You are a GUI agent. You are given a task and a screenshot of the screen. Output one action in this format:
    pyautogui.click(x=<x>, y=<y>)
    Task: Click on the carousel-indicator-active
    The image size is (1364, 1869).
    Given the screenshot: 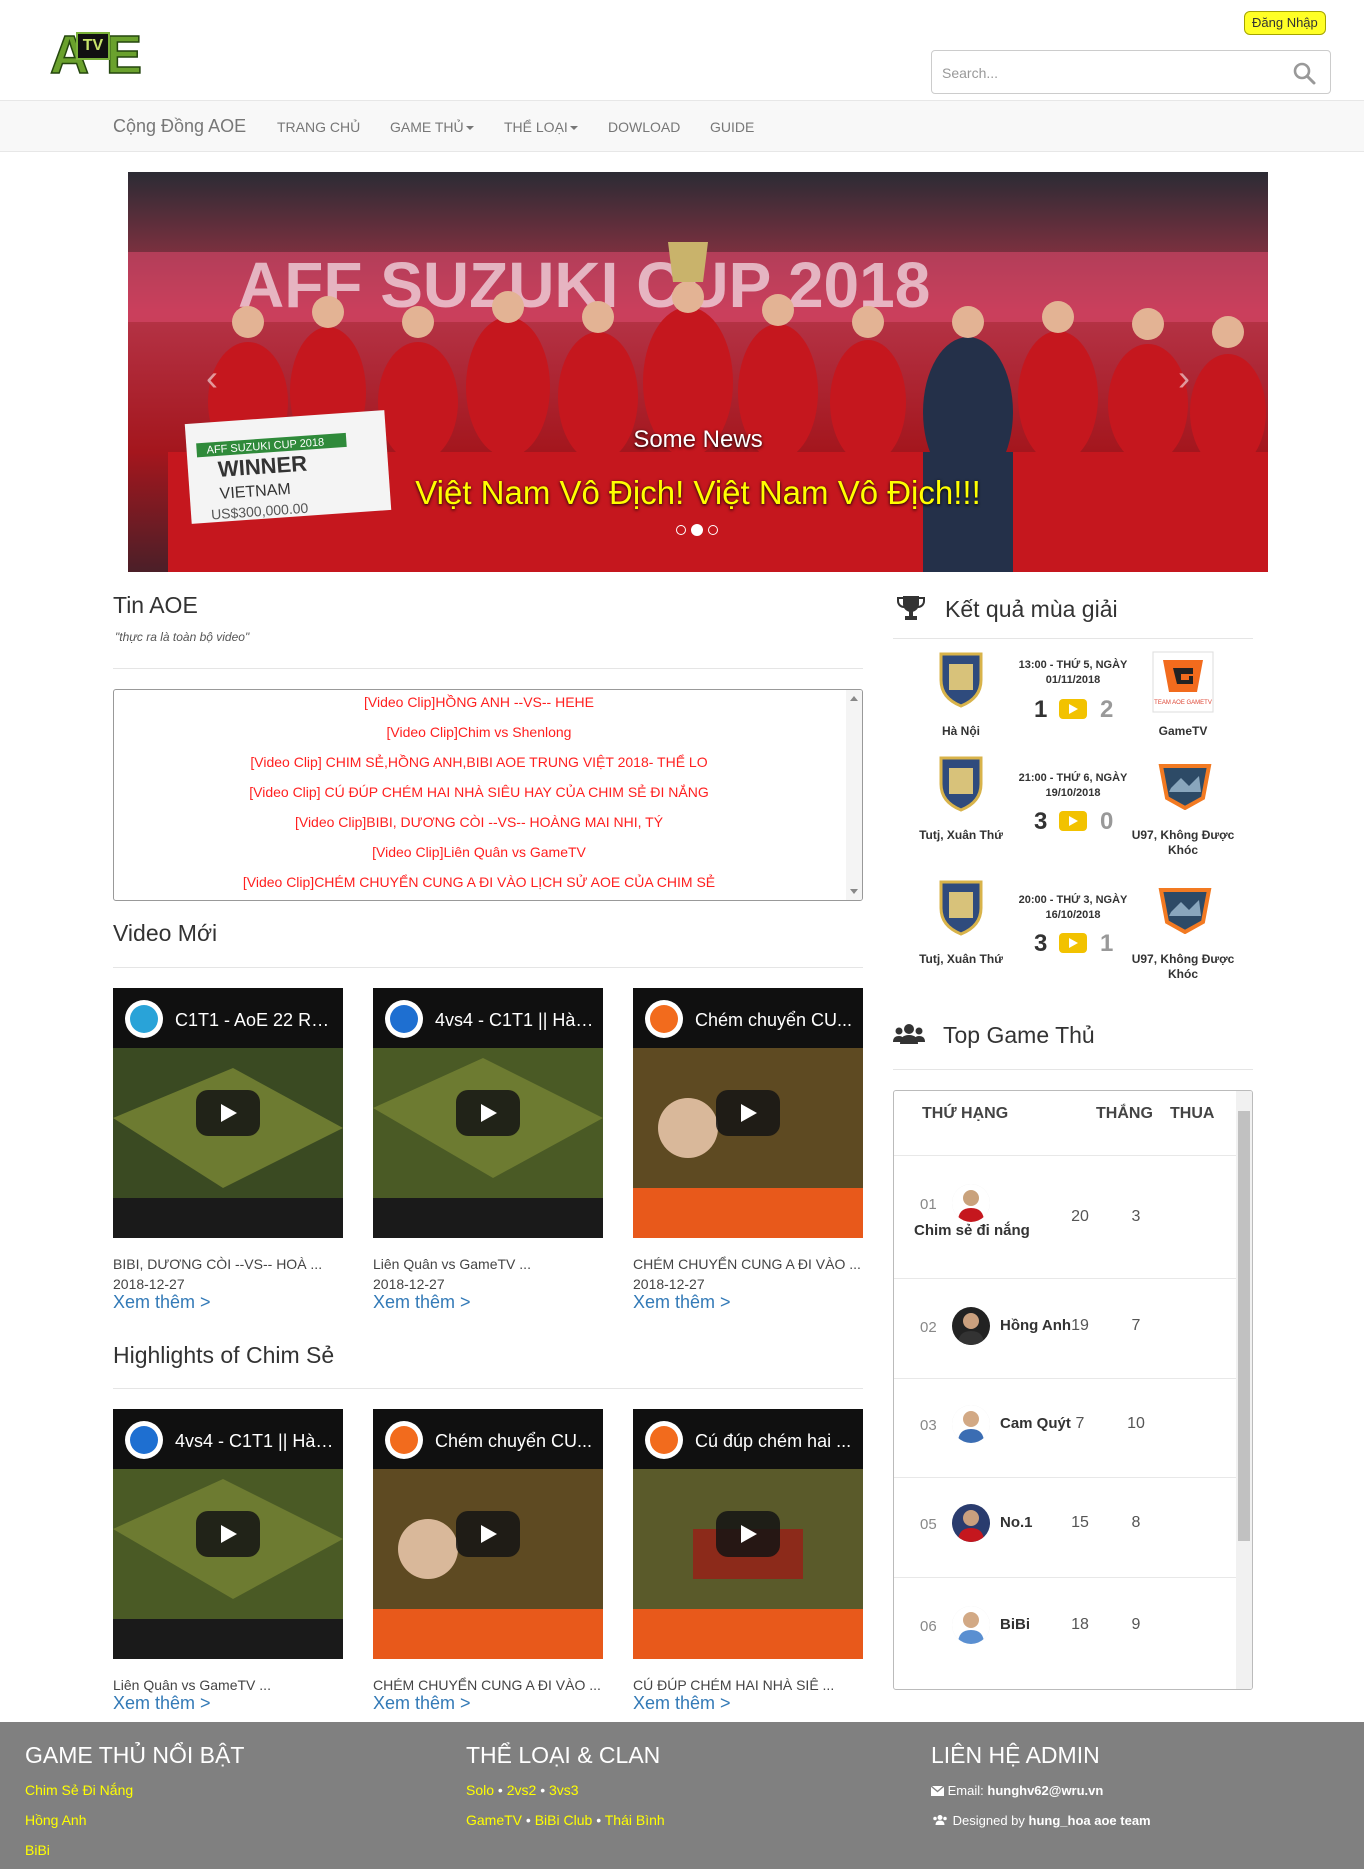 What is the action you would take?
    pyautogui.click(x=697, y=530)
    